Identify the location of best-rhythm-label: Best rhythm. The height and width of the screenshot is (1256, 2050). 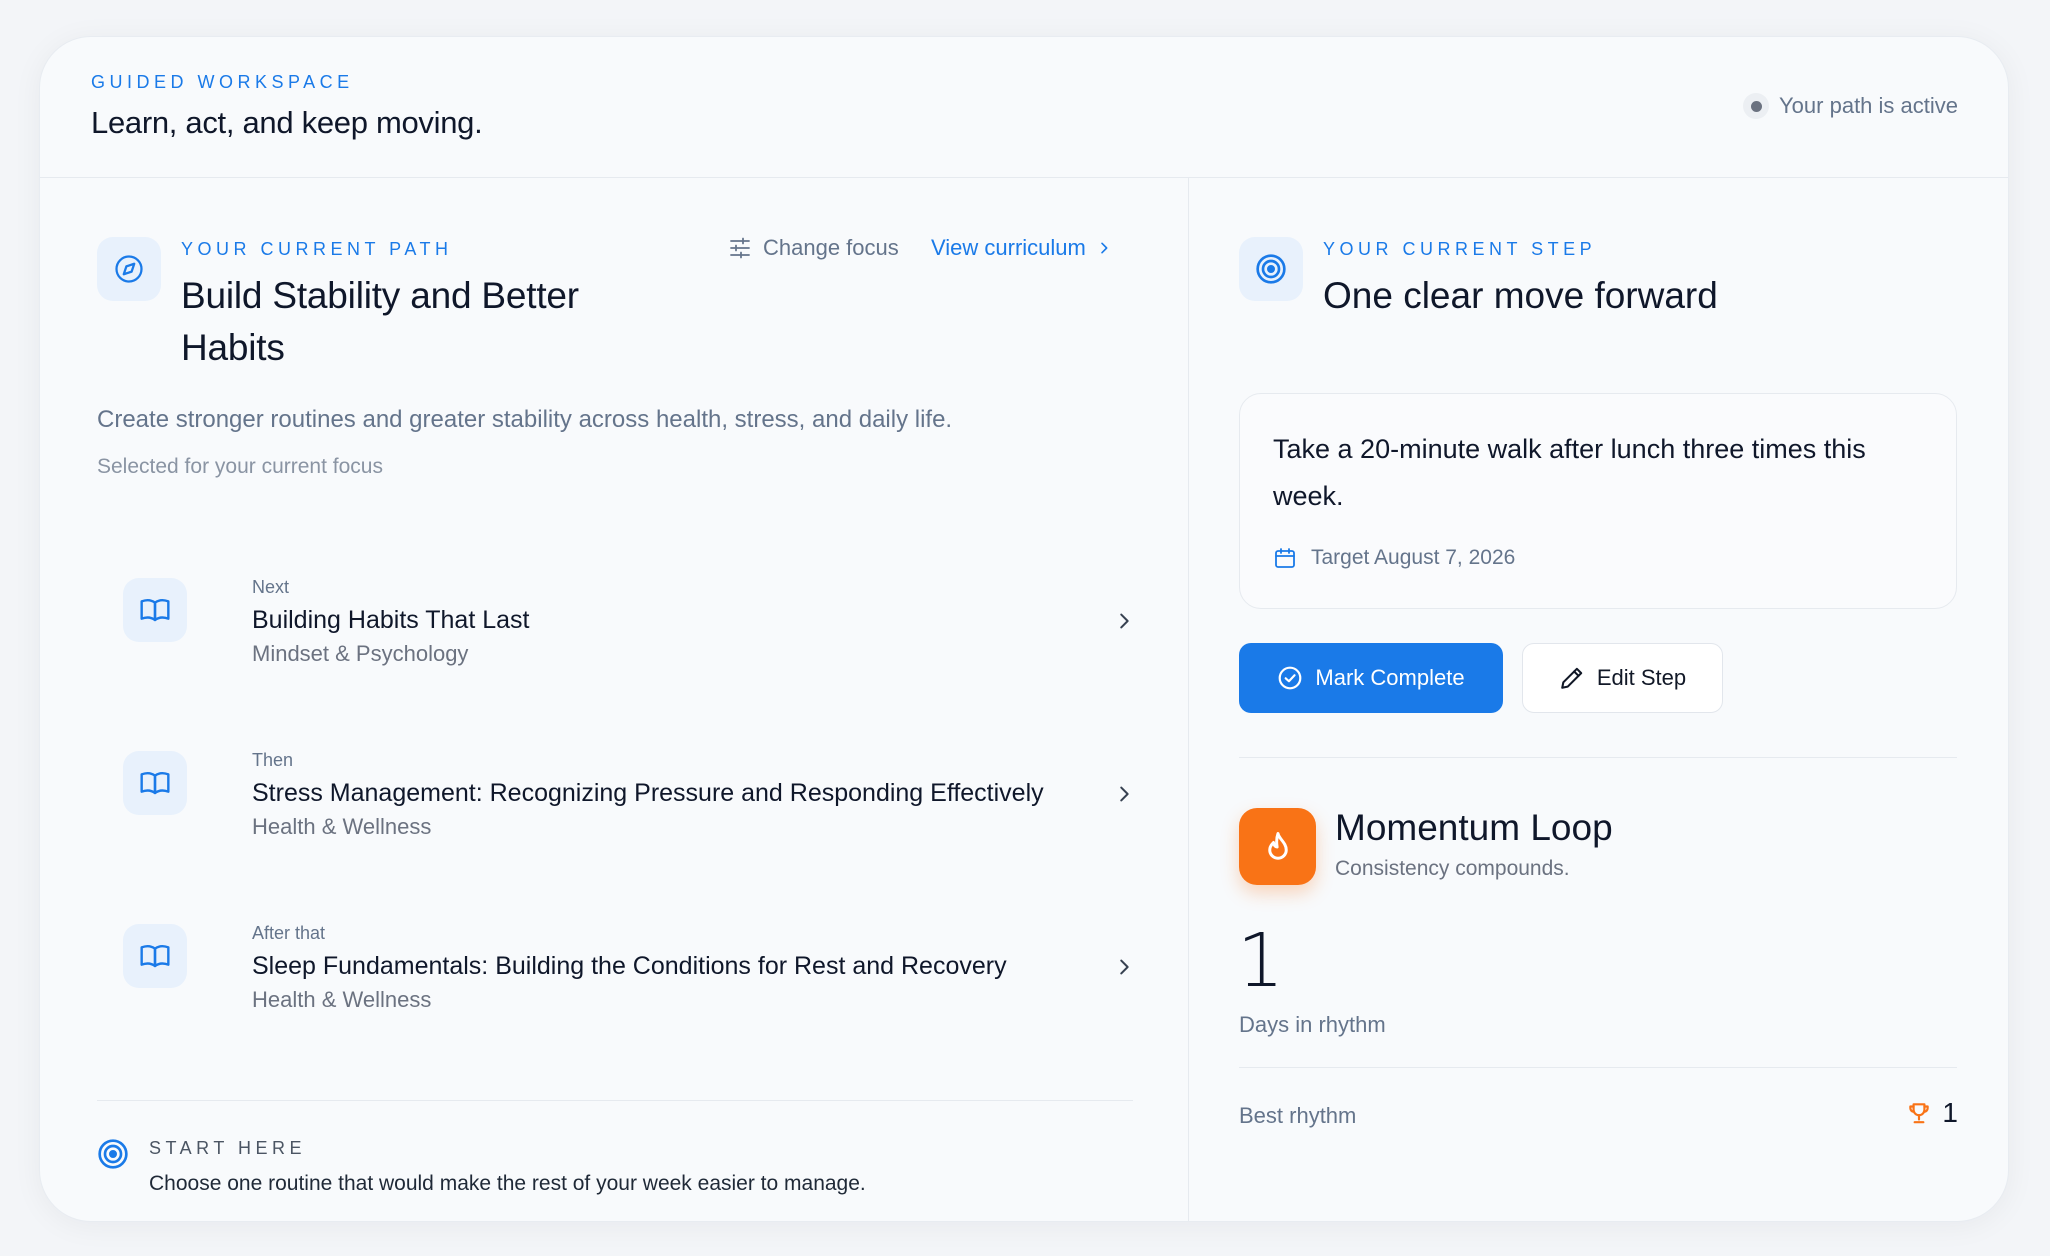
(1298, 1115).